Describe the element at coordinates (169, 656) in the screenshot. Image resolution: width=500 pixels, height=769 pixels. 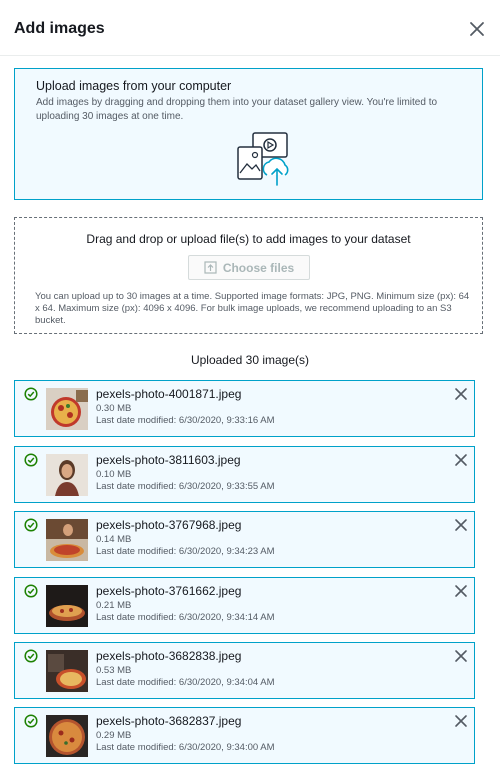
I see `file-name: pexels-photo-3682838.jpeg` at that location.